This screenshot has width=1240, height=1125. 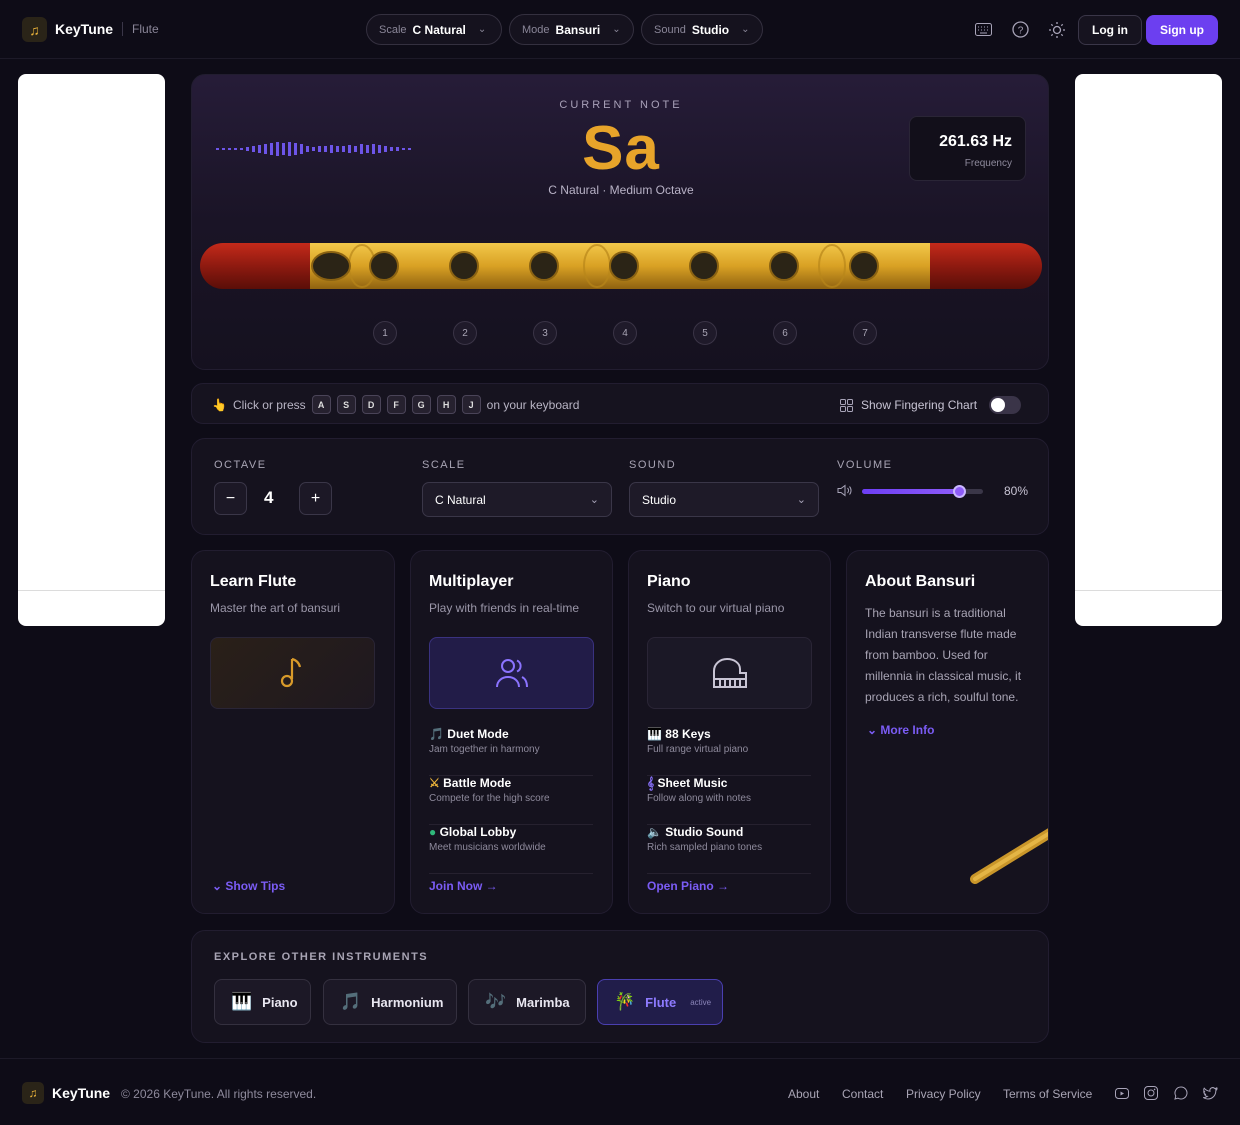 I want to click on feature-studio-sound: 🔈 Studio Sound Rich sampled piano tones, so click(x=729, y=849).